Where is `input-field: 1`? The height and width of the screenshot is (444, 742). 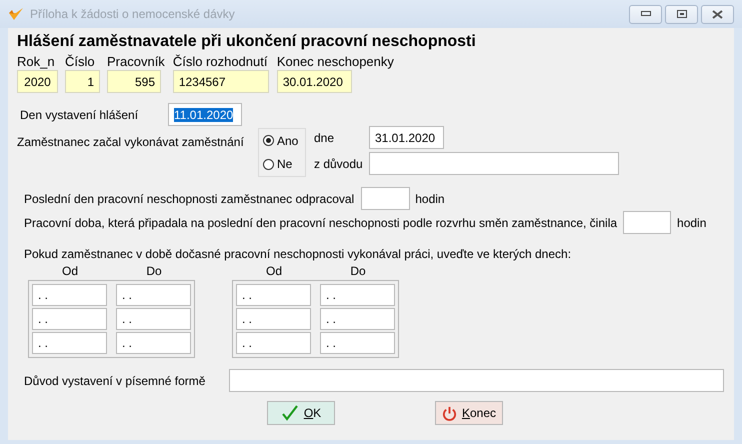 input-field: 1 is located at coordinates (82, 81).